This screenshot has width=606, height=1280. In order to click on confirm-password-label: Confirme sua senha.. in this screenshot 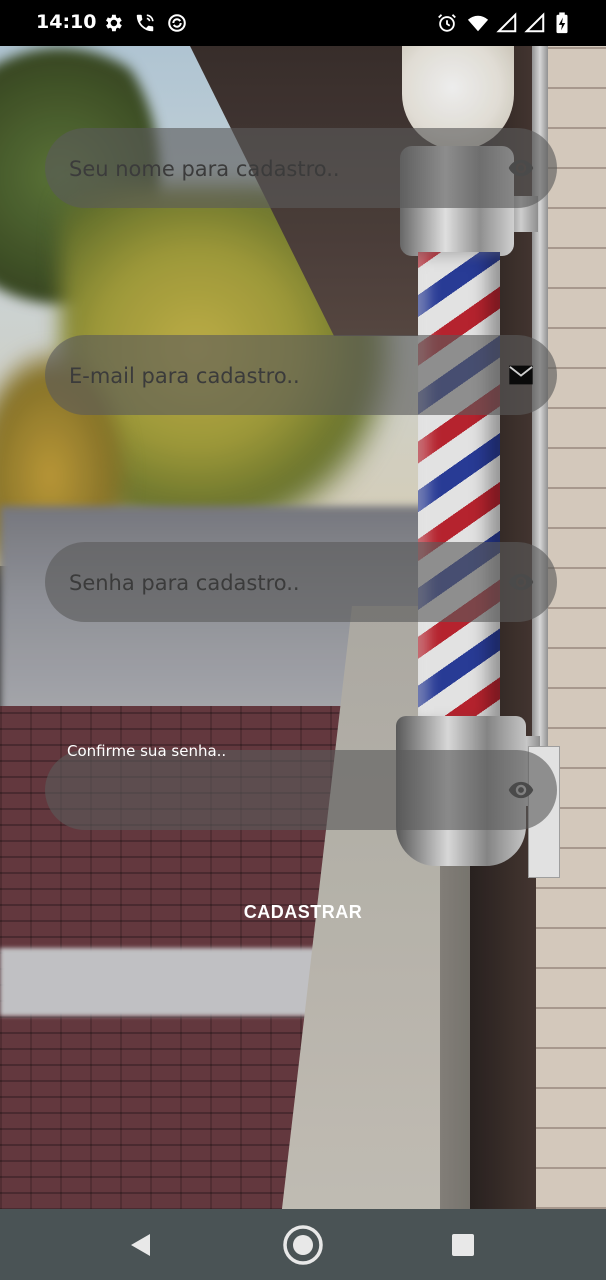, I will do `click(147, 751)`.